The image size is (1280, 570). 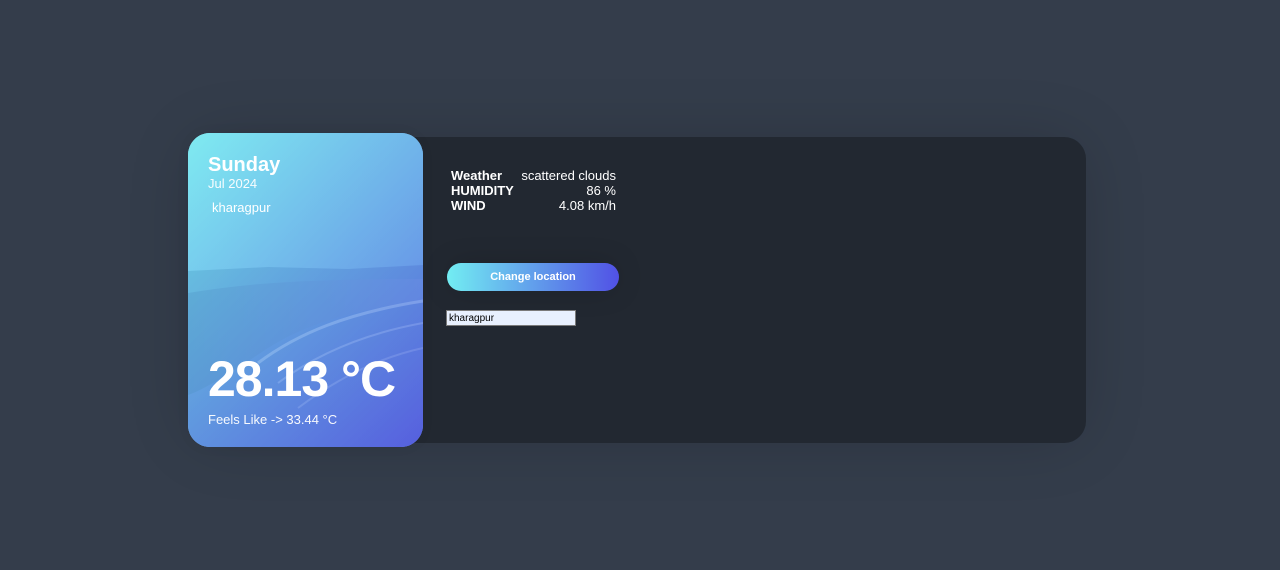 I want to click on day-name: Sunday, so click(x=244, y=165).